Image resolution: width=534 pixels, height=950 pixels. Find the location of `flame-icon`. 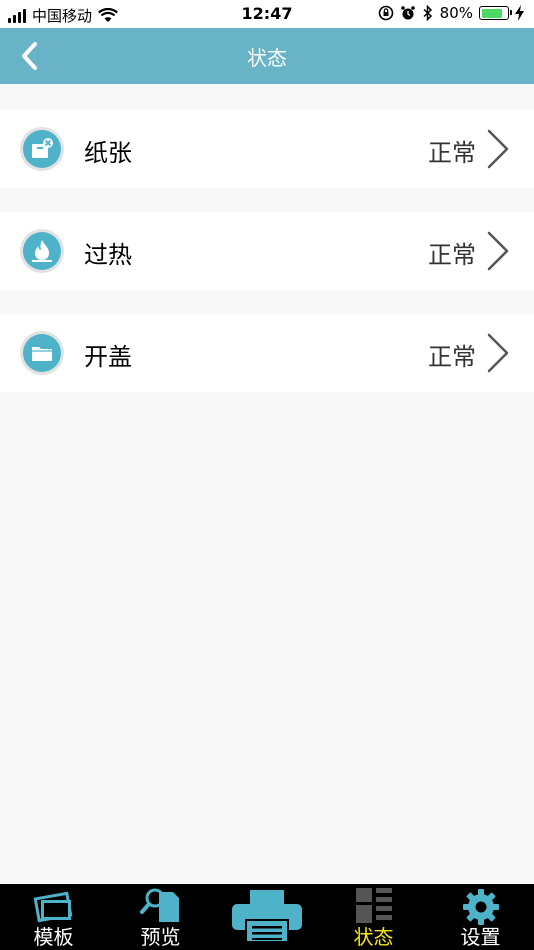

flame-icon is located at coordinates (42, 251).